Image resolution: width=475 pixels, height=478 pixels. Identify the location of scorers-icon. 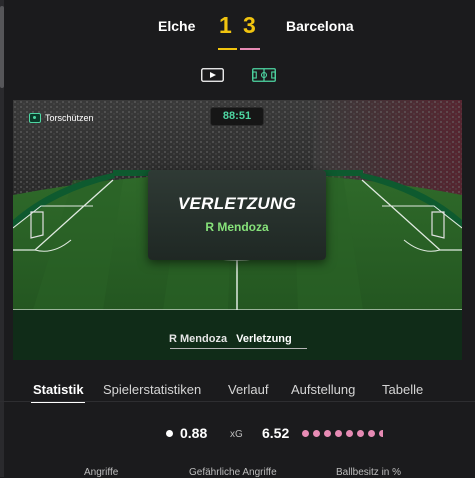
(35, 118).